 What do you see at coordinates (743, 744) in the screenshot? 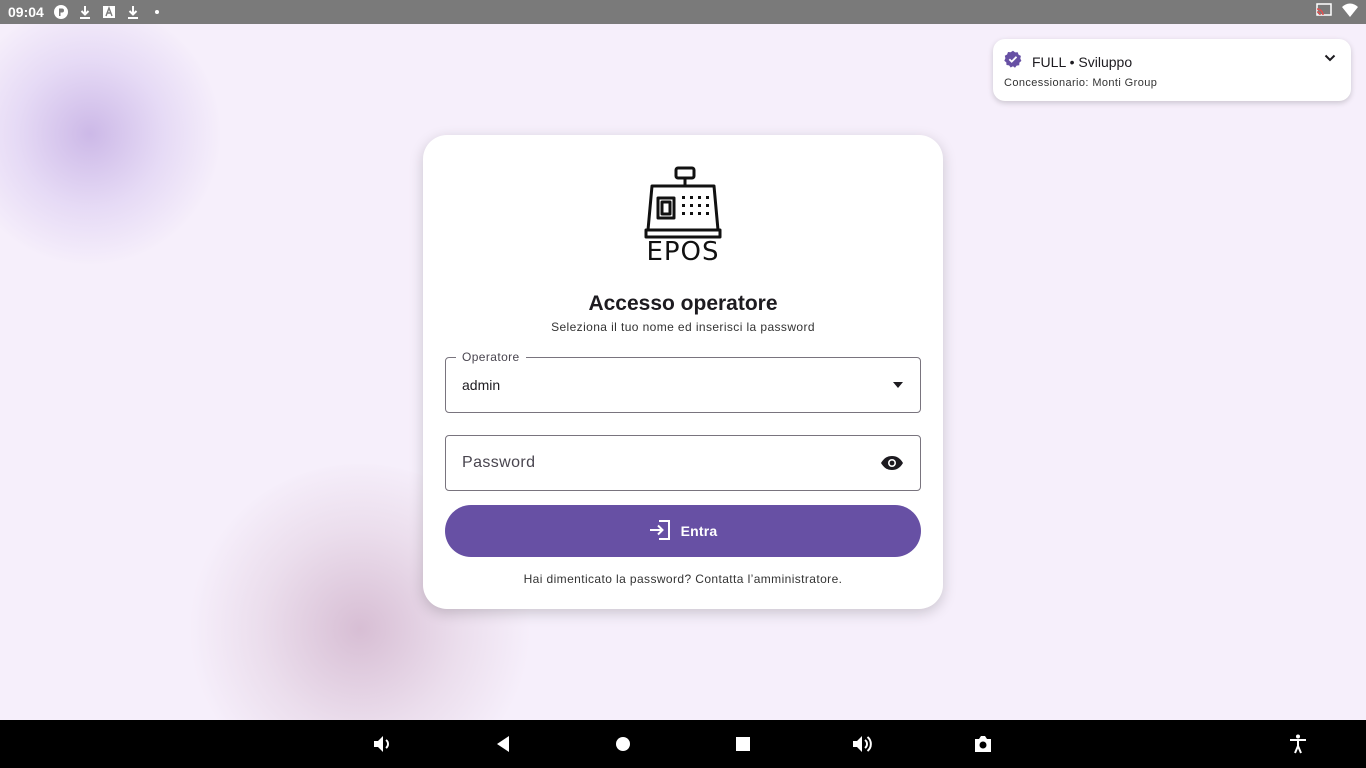
I see `recents-icon` at bounding box center [743, 744].